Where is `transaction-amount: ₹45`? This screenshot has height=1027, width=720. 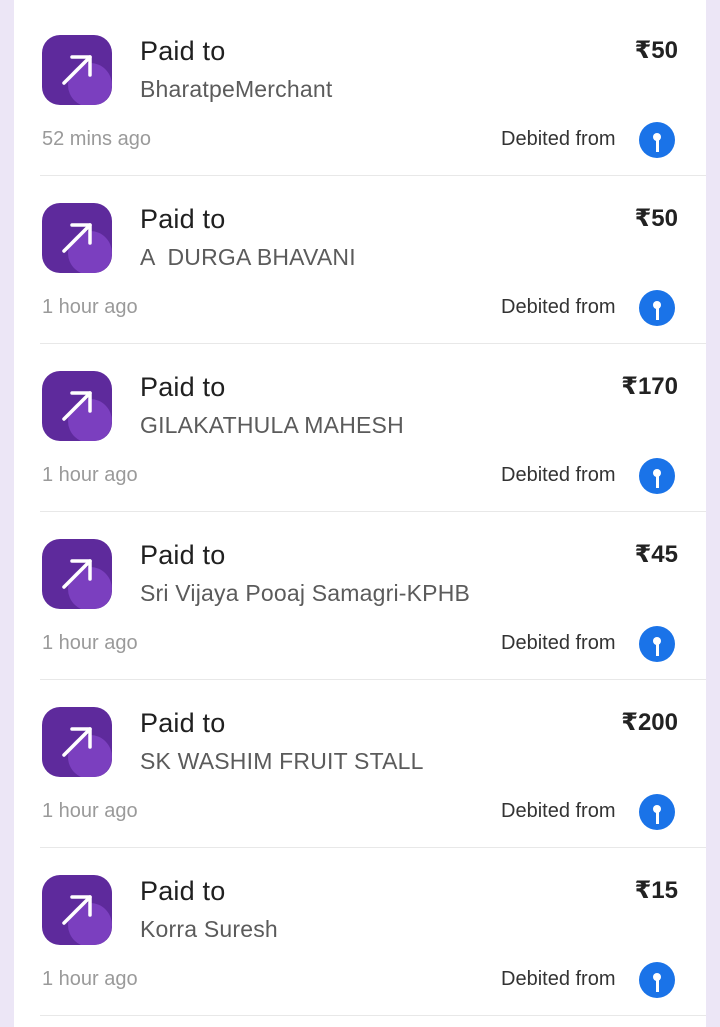 transaction-amount: ₹45 is located at coordinates (656, 554).